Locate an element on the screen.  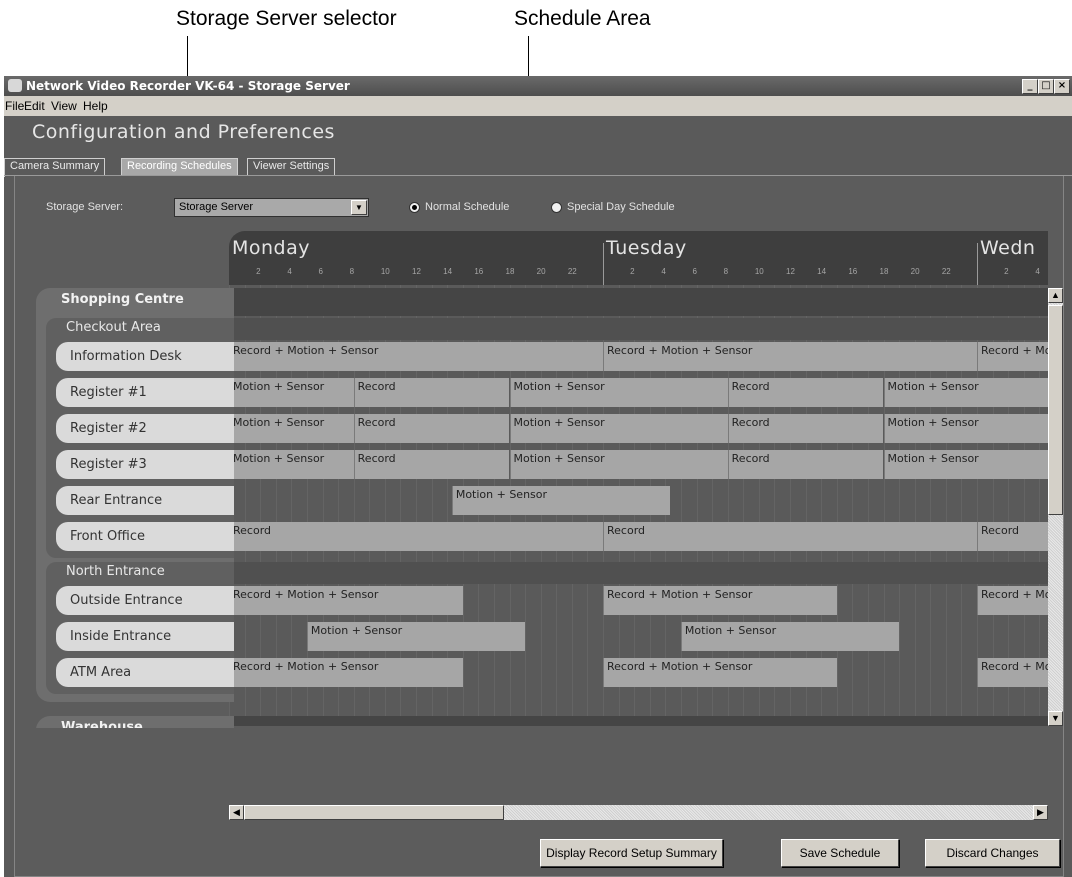
day-label: Wedn is located at coordinates (1008, 248).